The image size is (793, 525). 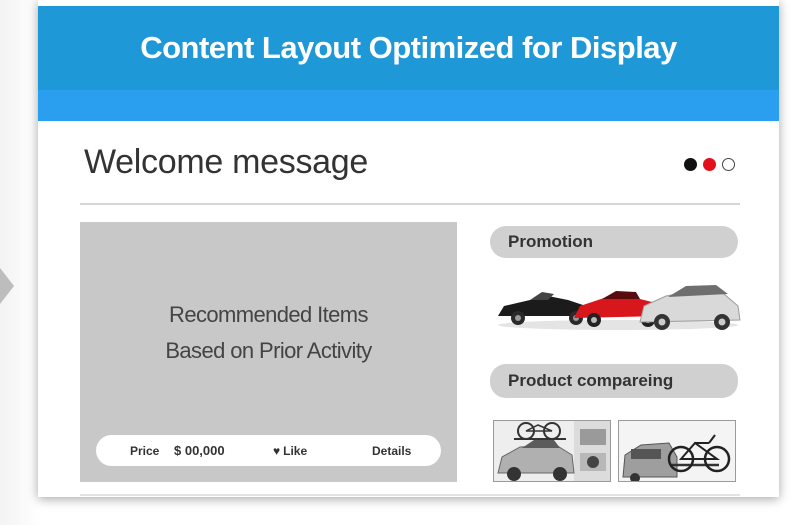 I want to click on promotion-cars-image, so click(x=617, y=302).